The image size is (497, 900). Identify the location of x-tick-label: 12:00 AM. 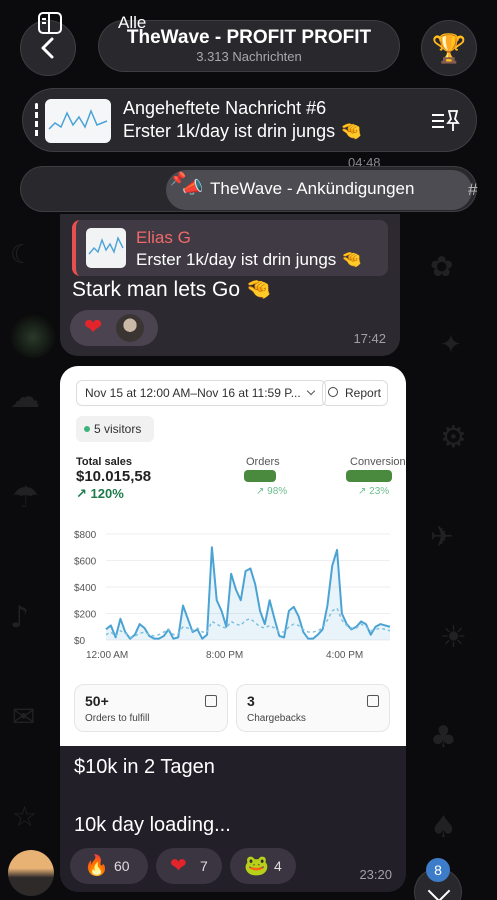
(107, 655).